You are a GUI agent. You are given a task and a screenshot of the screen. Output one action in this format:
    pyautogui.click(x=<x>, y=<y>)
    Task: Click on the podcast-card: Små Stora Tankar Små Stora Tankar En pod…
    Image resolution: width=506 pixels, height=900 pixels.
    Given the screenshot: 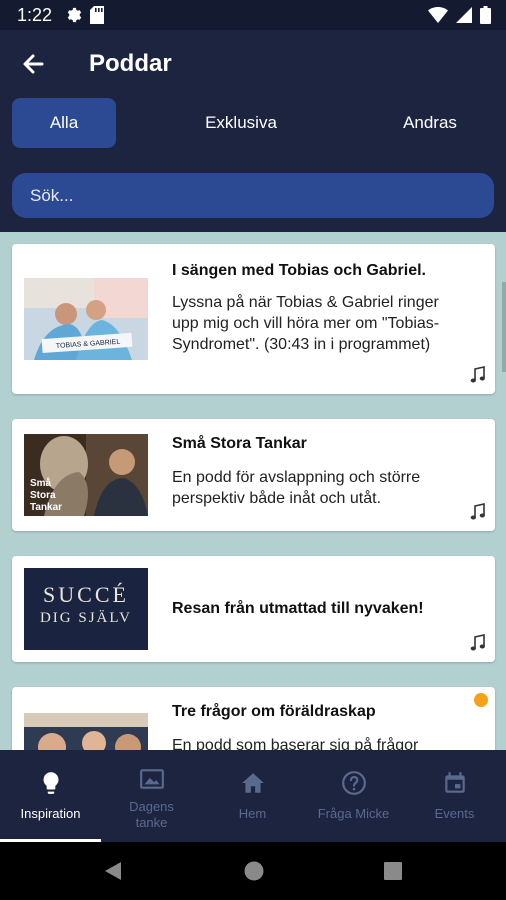 What is the action you would take?
    pyautogui.click(x=253, y=475)
    